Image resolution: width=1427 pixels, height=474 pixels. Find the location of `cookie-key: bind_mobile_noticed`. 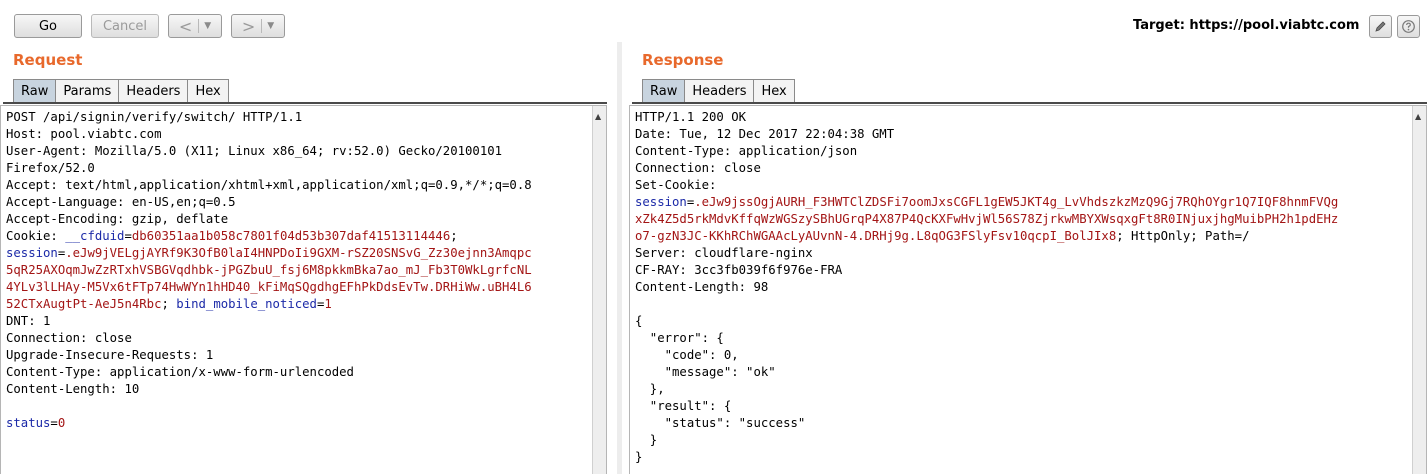

cookie-key: bind_mobile_noticed is located at coordinates (246, 304).